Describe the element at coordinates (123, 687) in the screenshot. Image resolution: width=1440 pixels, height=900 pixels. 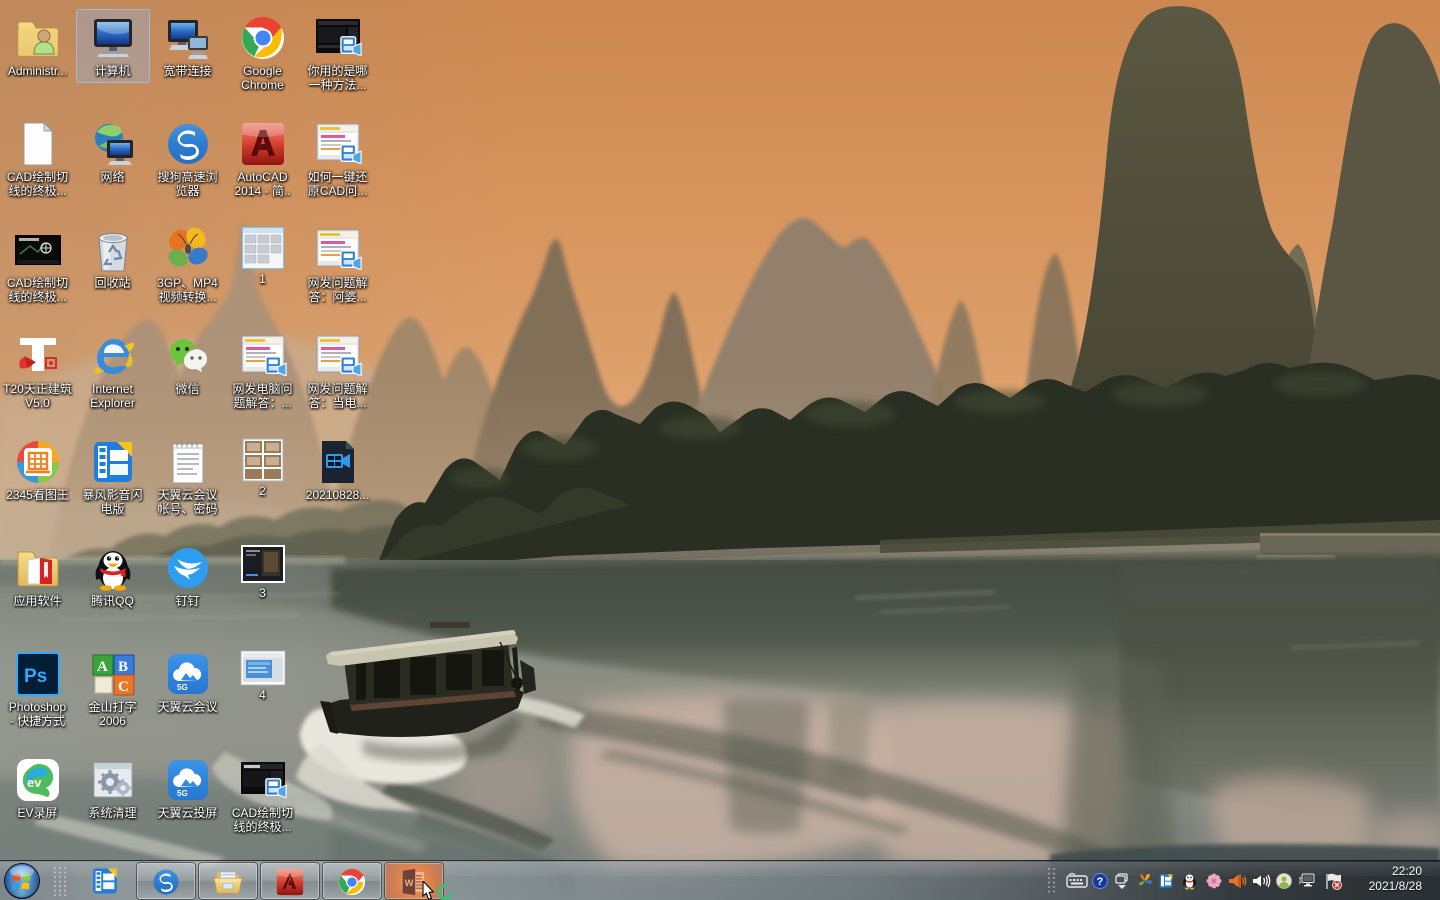
I see `svg-text: C` at that location.